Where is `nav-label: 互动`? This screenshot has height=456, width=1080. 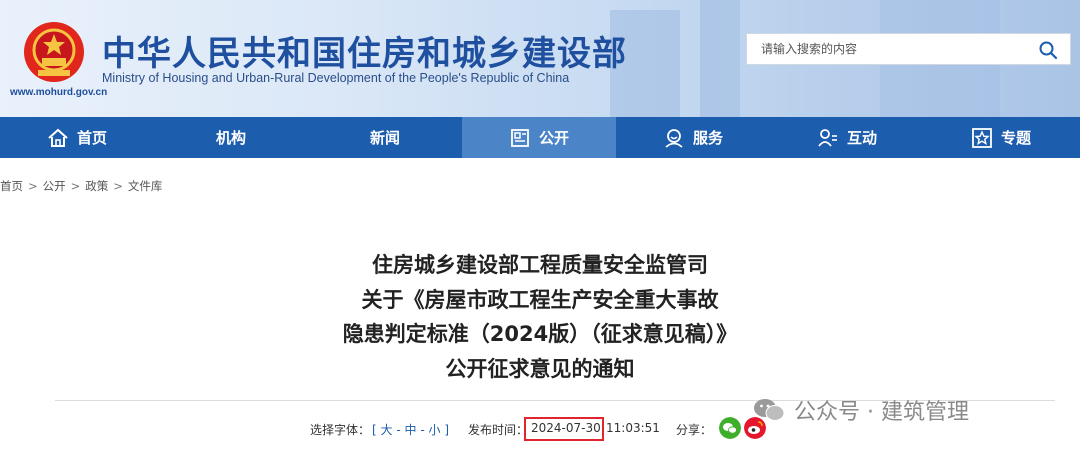
nav-label: 互动 is located at coordinates (861, 138).